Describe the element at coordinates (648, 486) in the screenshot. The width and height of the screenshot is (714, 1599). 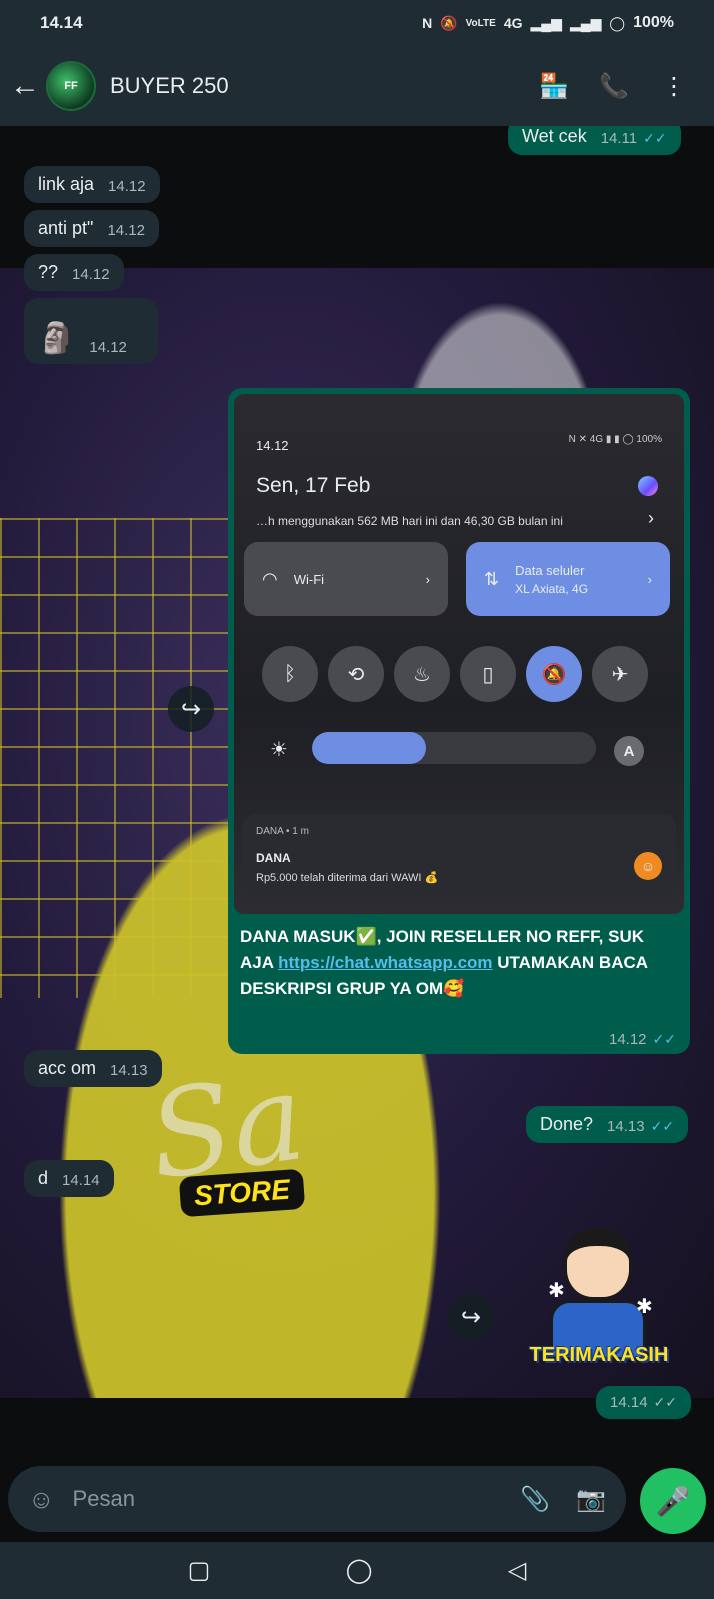
I see `assistant-icon` at that location.